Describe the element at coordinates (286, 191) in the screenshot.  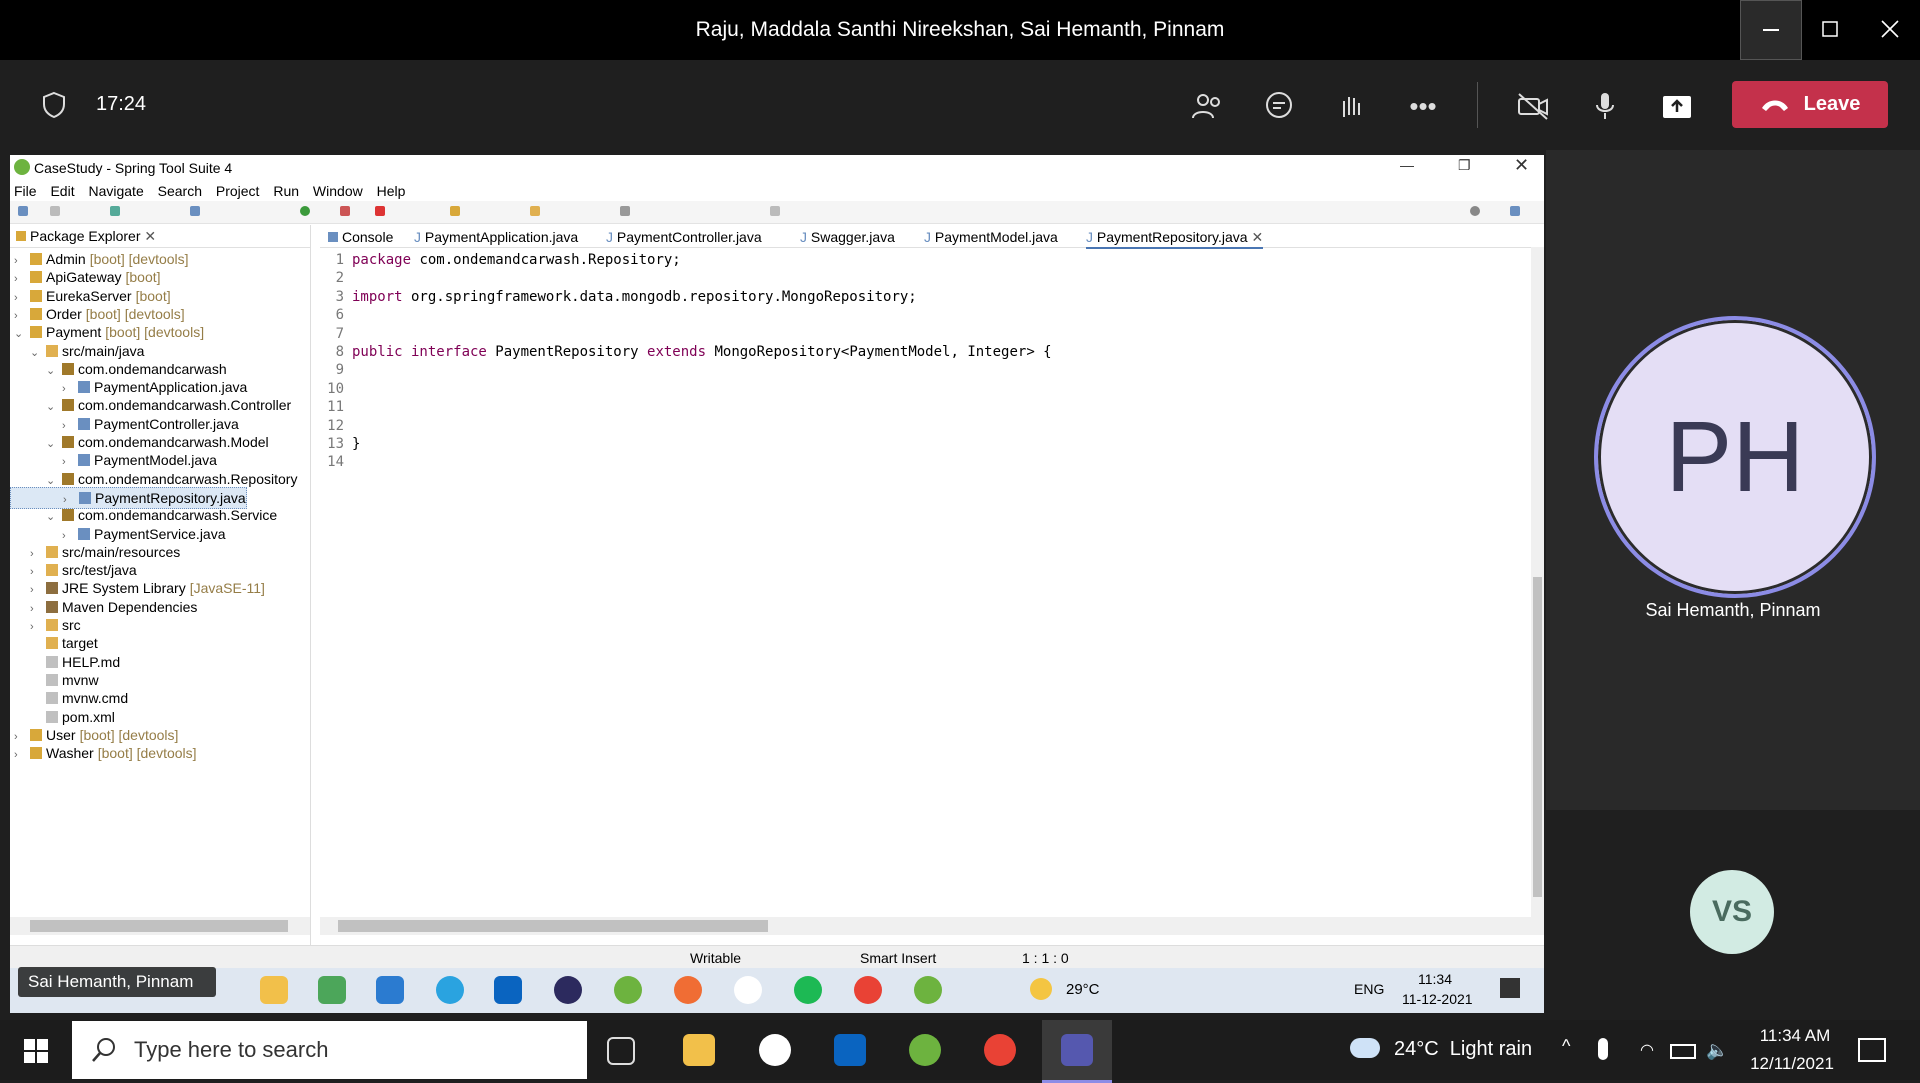
I see `menu-run: Run` at that location.